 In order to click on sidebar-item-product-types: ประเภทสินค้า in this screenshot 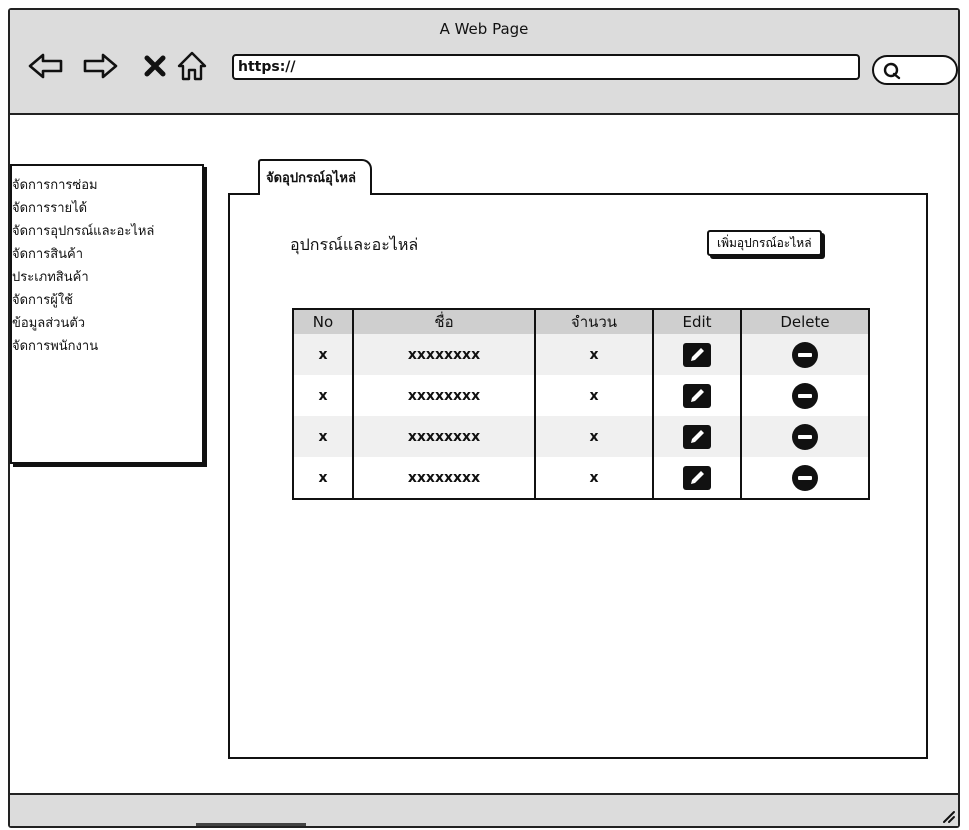, I will do `click(107, 277)`.